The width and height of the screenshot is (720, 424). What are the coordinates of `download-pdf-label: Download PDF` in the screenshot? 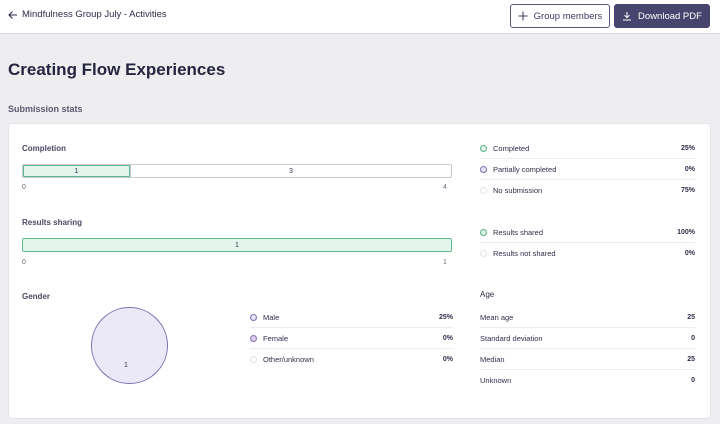 It's located at (670, 16).